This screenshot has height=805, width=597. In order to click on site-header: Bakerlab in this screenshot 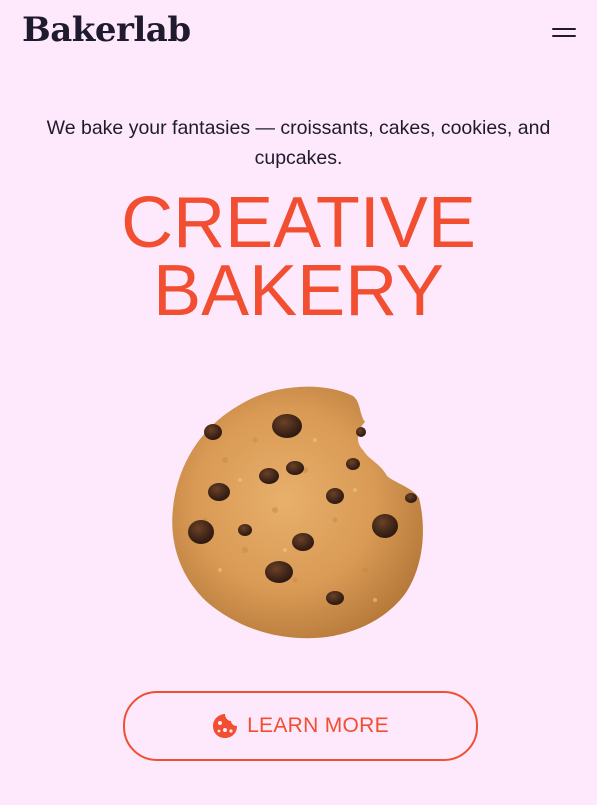, I will do `click(298, 32)`.